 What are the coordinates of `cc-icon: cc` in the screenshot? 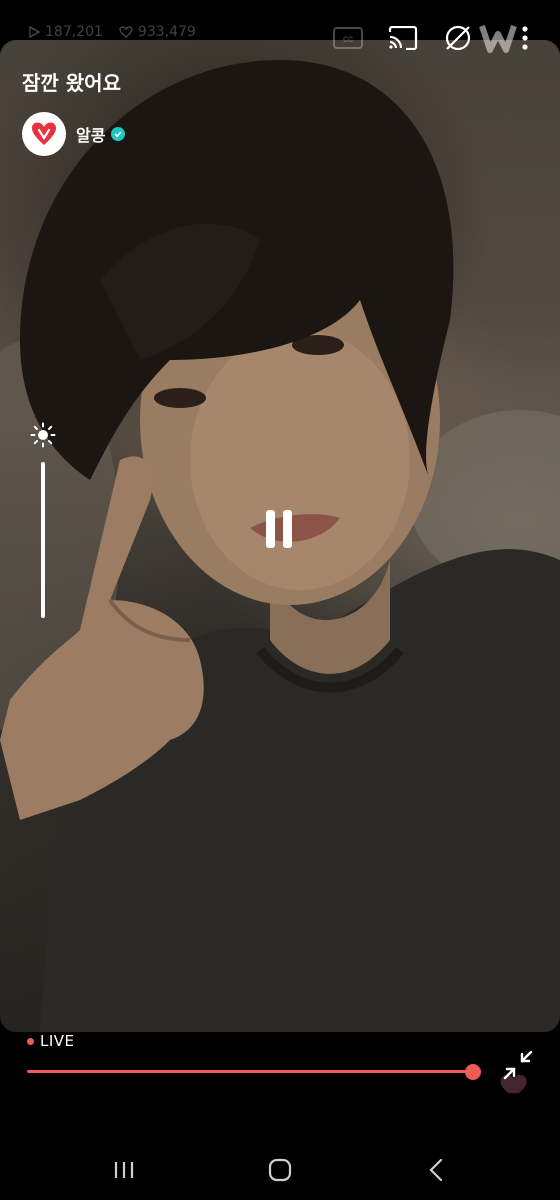 It's located at (348, 38).